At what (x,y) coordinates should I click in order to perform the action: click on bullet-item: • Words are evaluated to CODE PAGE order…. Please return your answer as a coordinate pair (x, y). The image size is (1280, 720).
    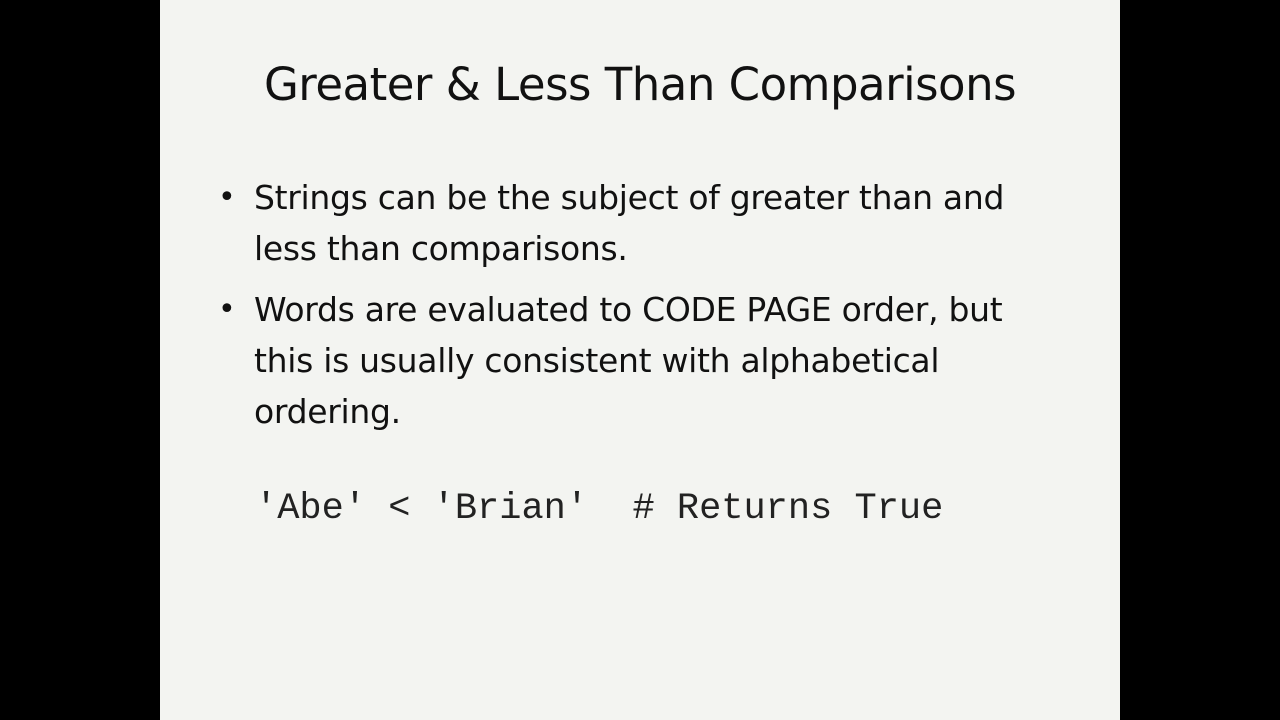
    Looking at the image, I should click on (636, 360).